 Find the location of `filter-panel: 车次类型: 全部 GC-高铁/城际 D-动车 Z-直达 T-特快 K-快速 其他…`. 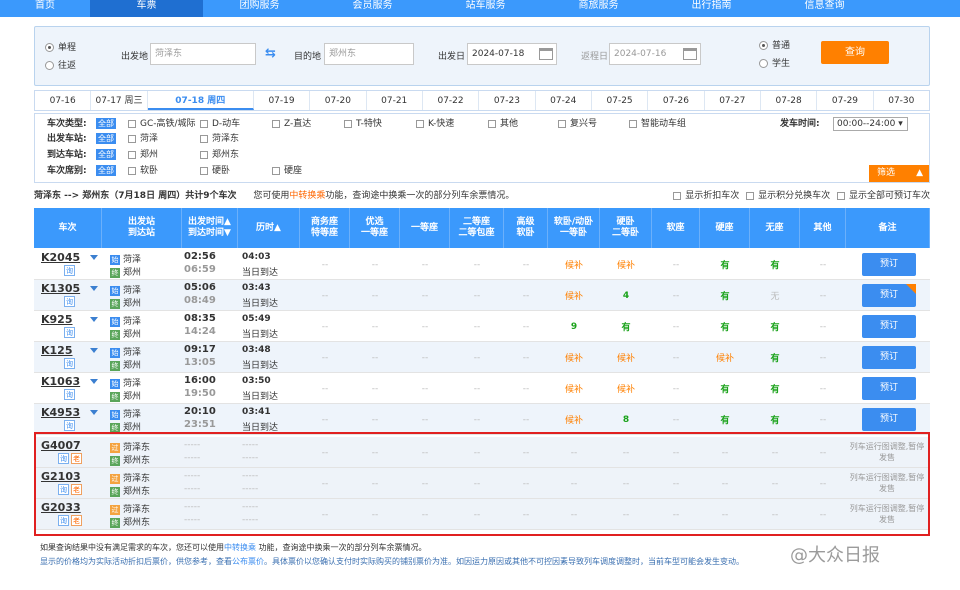

filter-panel: 车次类型: 全部 GC-高铁/城际 D-动车 Z-直达 T-特快 K-快速 其他… is located at coordinates (482, 148).